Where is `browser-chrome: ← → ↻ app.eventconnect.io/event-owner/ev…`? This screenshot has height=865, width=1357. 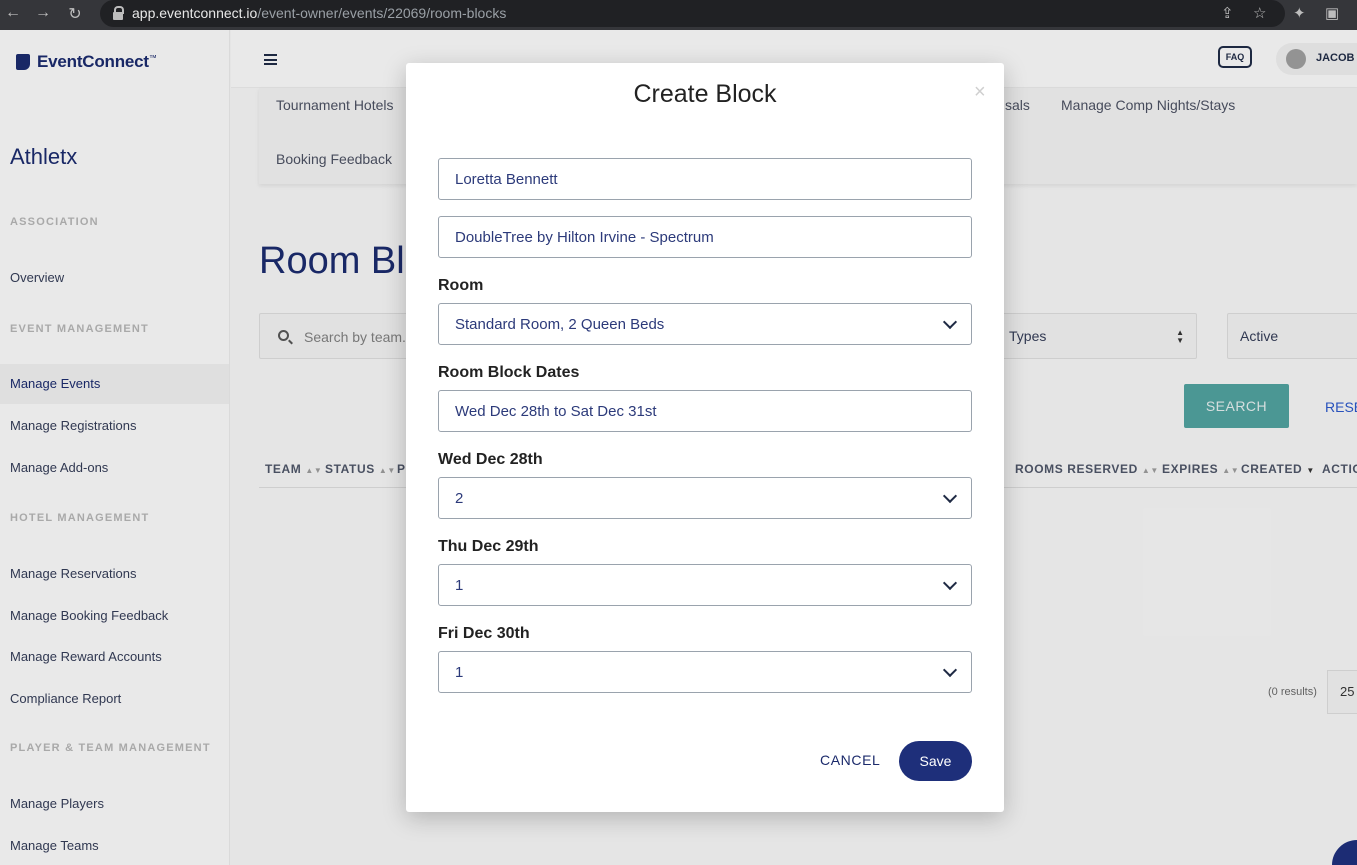
browser-chrome: ← → ↻ app.eventconnect.io/event-owner/ev… is located at coordinates (678, 15).